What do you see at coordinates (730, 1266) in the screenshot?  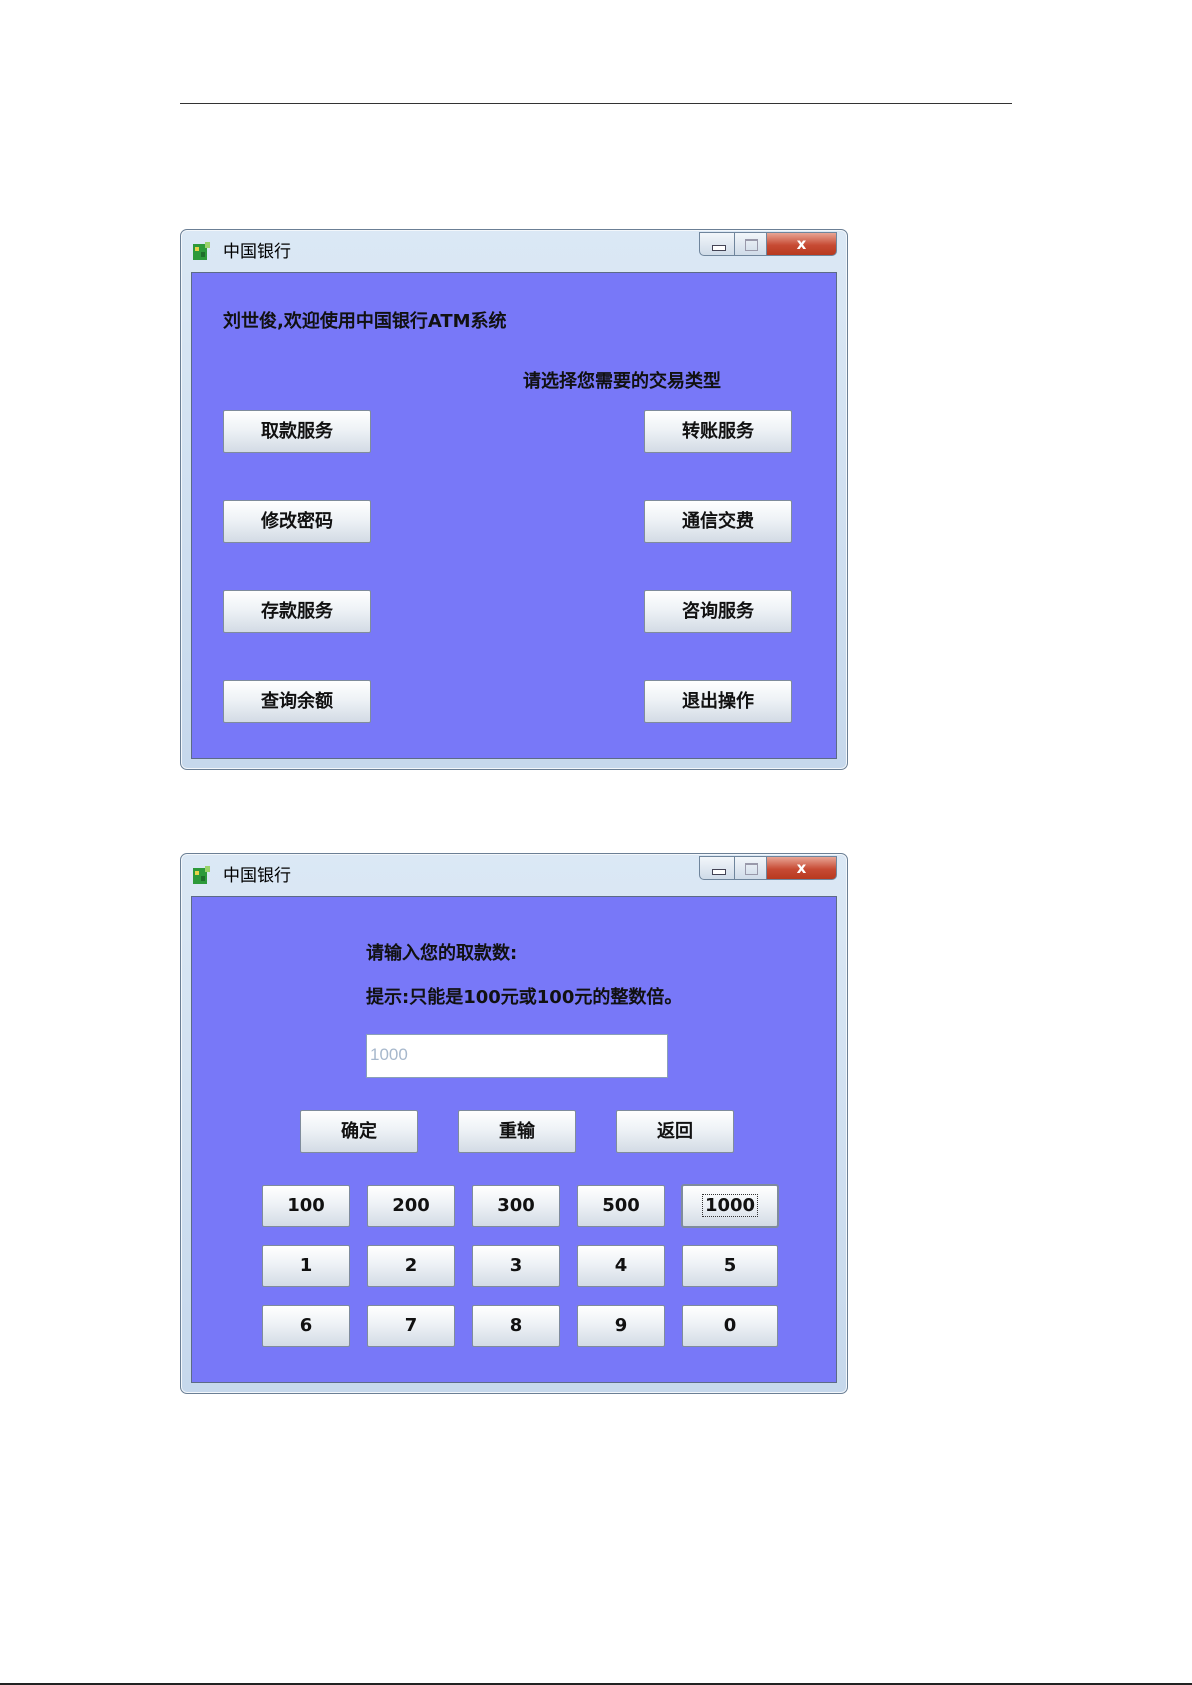 I see `keypad-key-5: 5` at bounding box center [730, 1266].